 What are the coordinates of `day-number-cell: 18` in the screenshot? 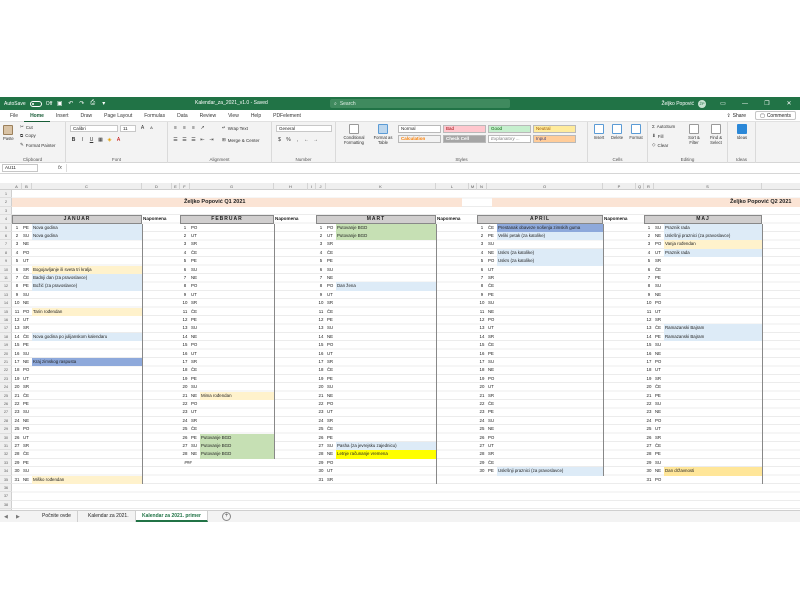 It's located at (482, 370).